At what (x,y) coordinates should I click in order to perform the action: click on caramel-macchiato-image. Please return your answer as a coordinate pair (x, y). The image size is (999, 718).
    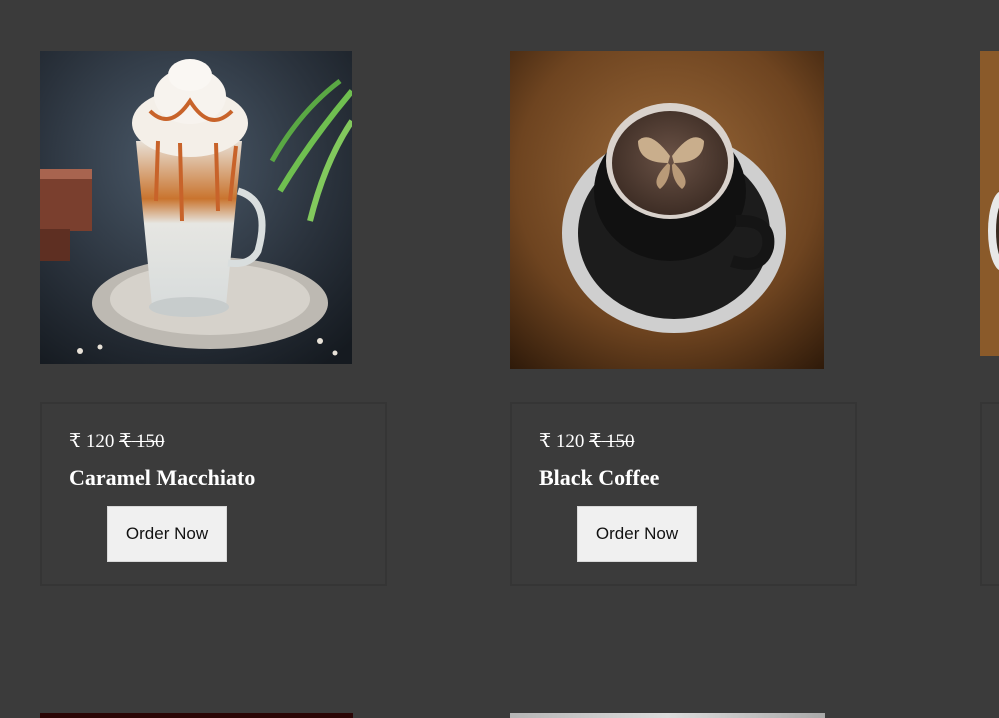
    Looking at the image, I should click on (196, 207).